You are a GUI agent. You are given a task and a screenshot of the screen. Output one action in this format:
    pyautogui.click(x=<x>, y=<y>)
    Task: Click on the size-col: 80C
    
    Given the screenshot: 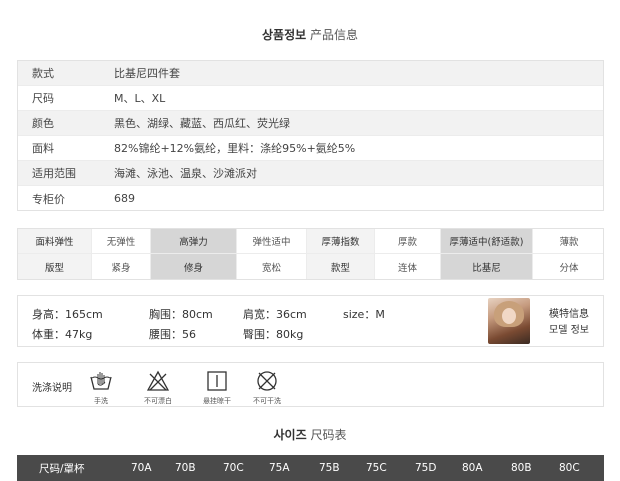 What is the action you would take?
    pyautogui.click(x=569, y=468)
    